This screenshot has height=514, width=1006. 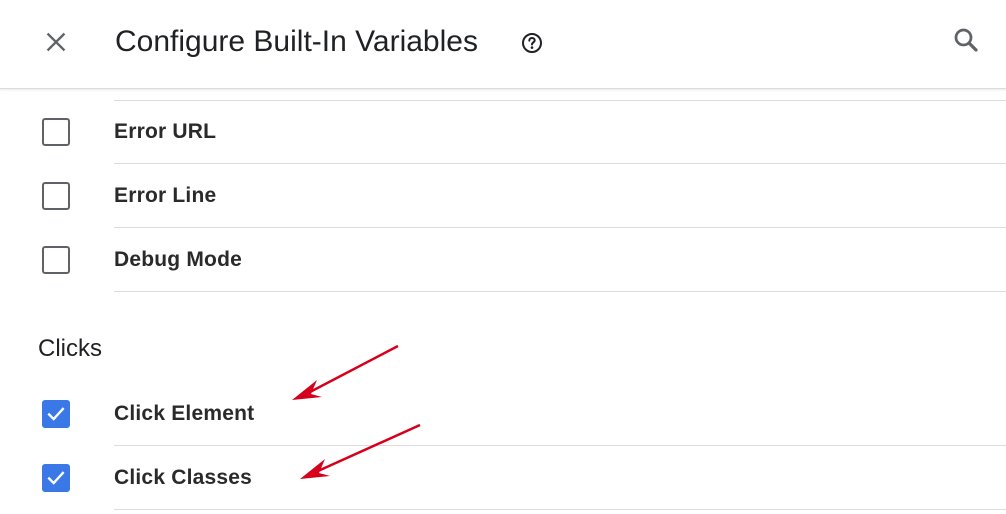 What do you see at coordinates (503, 478) in the screenshot?
I see `variable-row-click-classes: Click Classes` at bounding box center [503, 478].